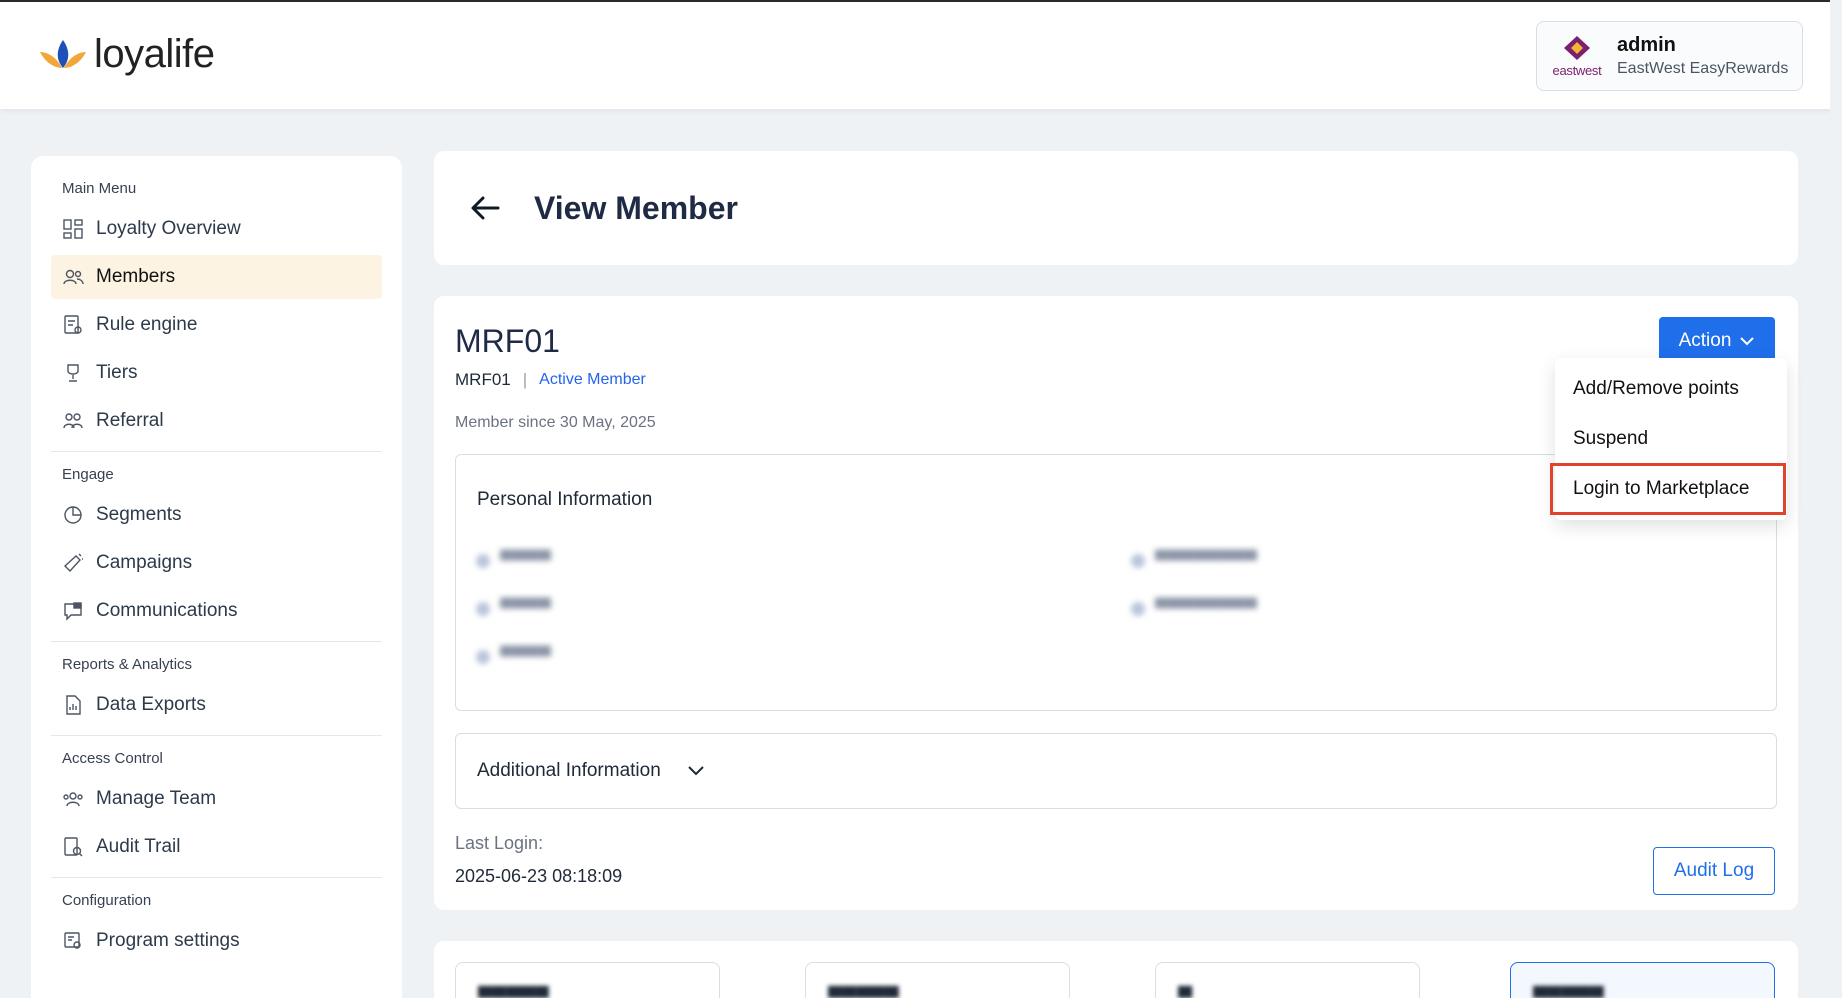  What do you see at coordinates (73, 563) in the screenshot?
I see `megaphone-icon` at bounding box center [73, 563].